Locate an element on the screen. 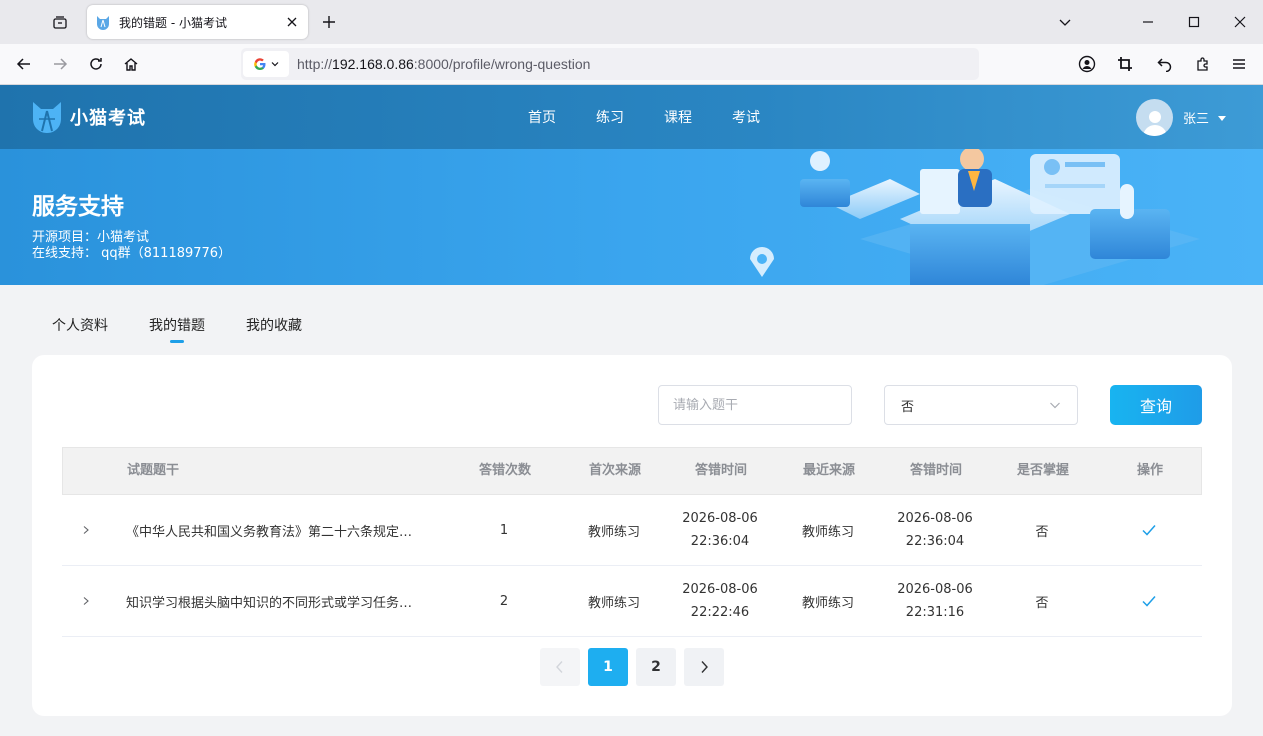  undo-arrow-icon is located at coordinates (1165, 64).